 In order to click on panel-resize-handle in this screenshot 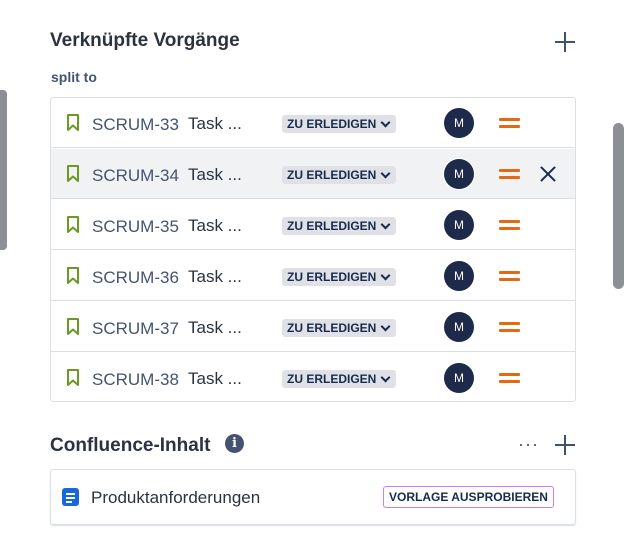, I will do `click(3, 170)`.